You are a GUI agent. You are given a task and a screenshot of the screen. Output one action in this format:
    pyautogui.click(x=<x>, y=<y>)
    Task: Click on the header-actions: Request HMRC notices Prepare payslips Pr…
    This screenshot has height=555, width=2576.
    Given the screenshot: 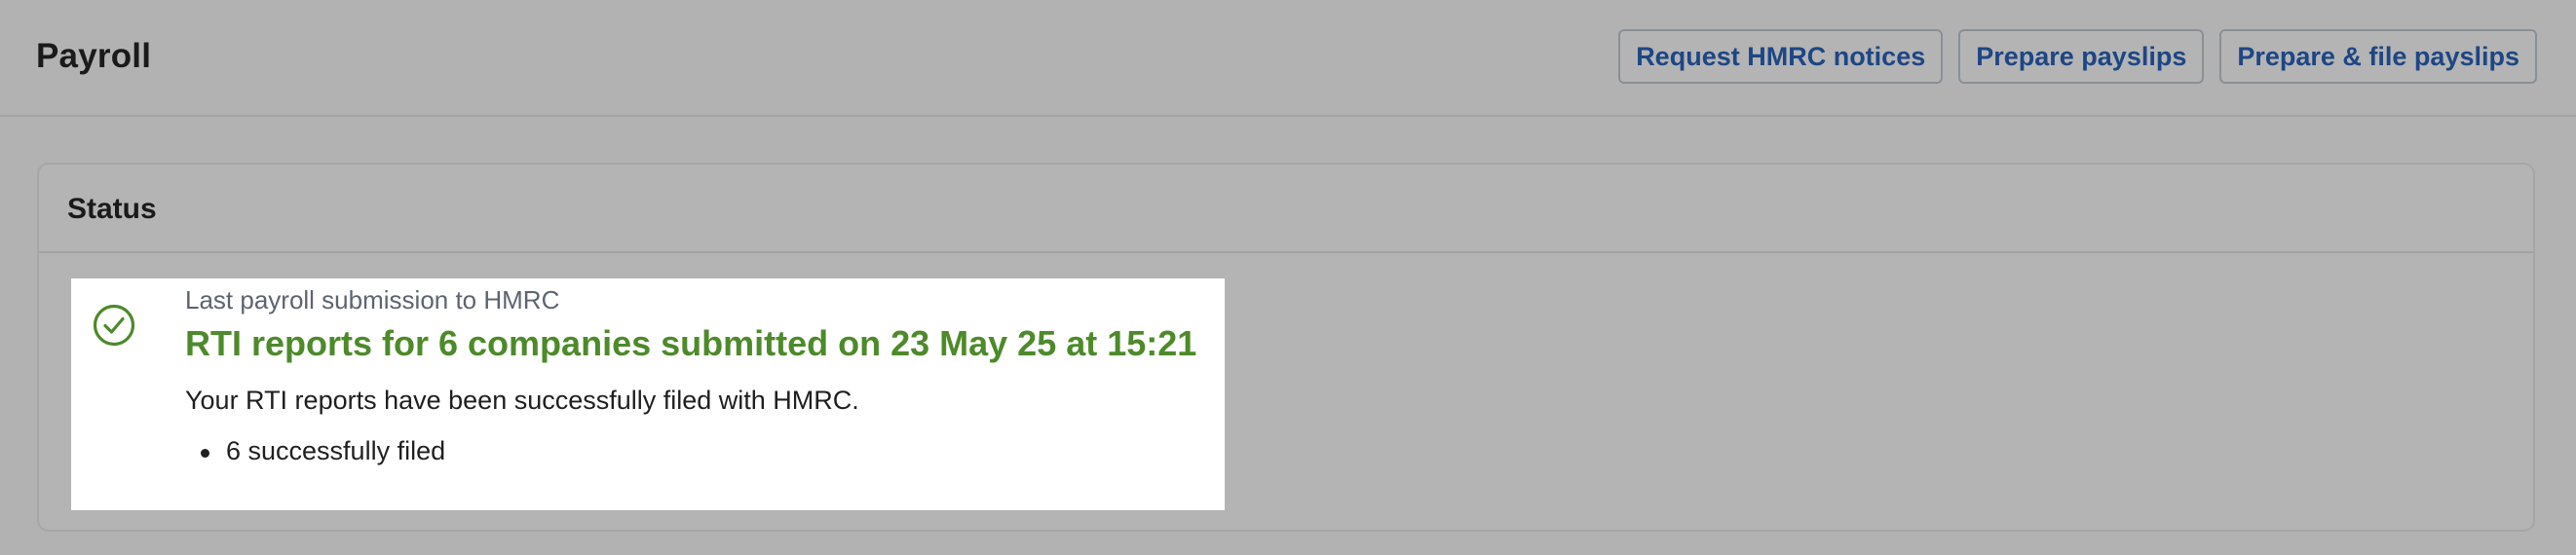 What is the action you would take?
    pyautogui.click(x=2077, y=56)
    